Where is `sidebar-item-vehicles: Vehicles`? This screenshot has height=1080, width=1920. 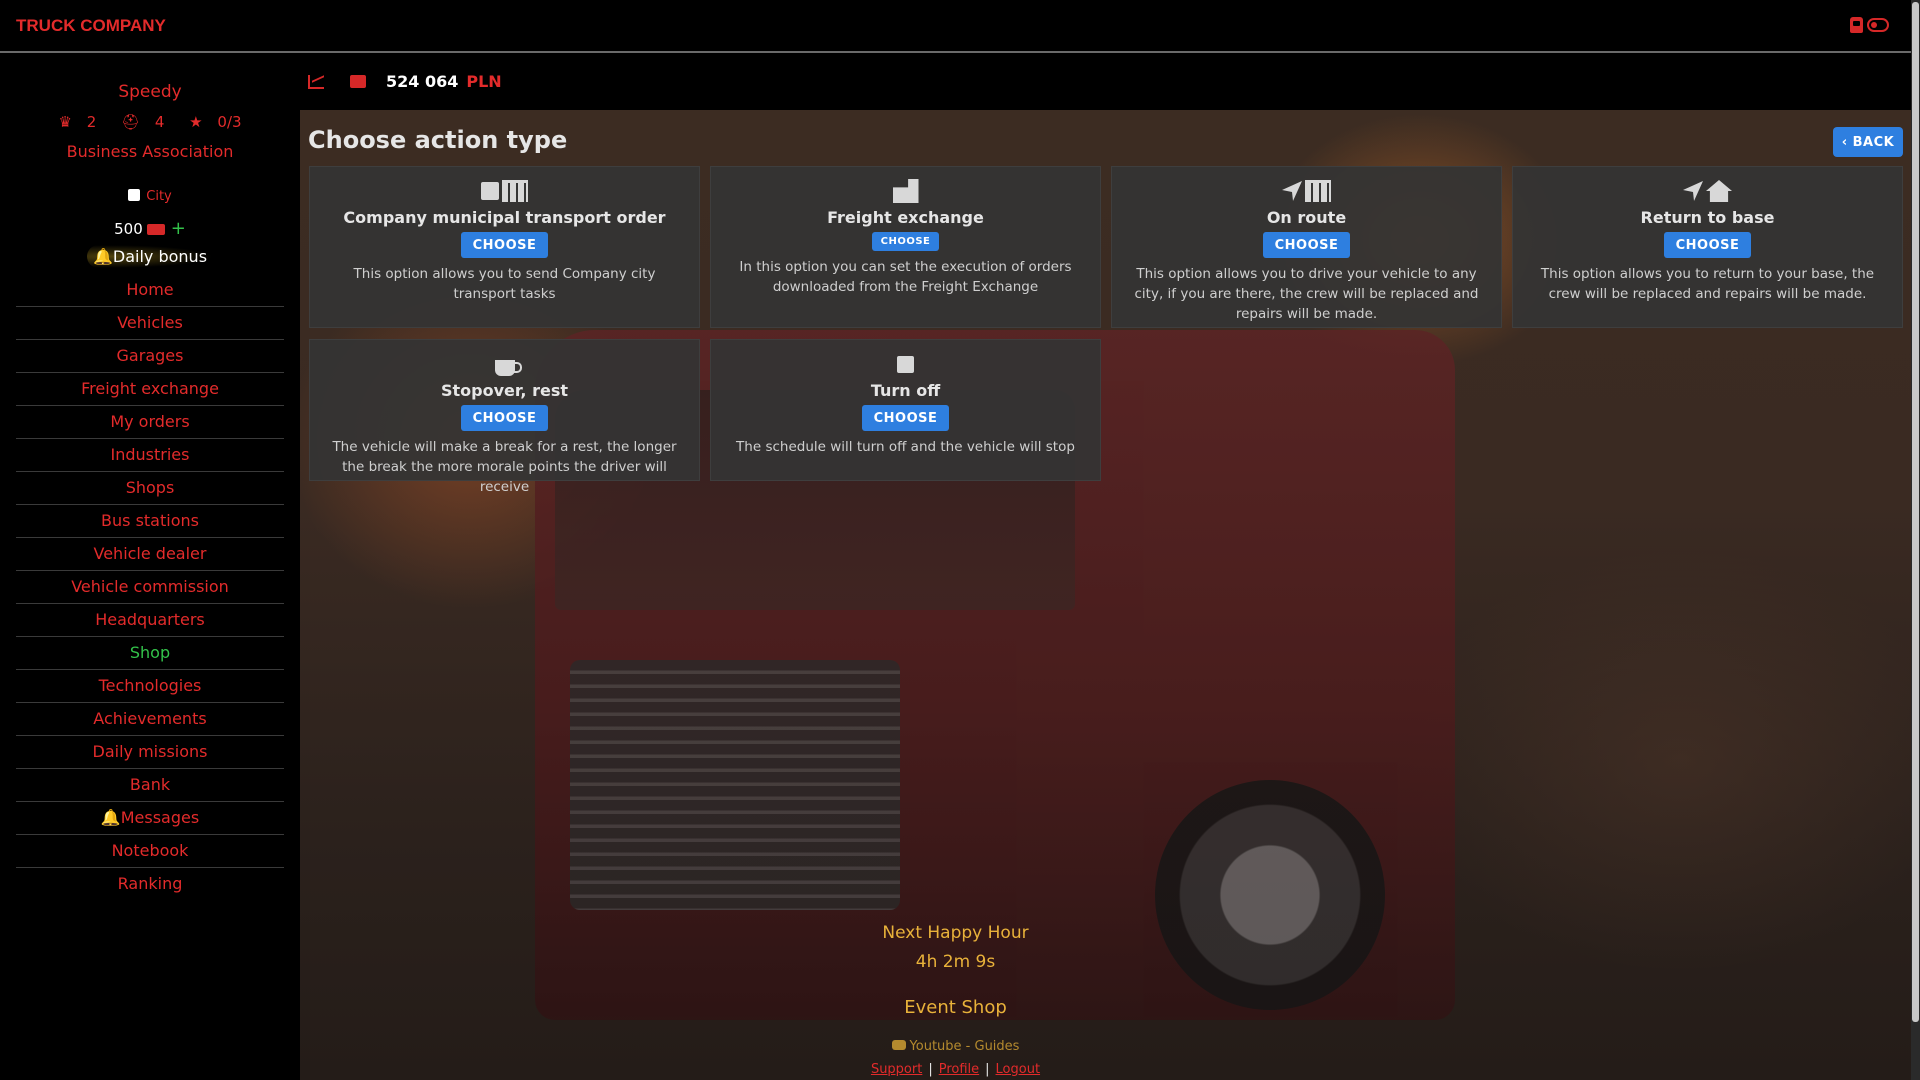 sidebar-item-vehicles: Vehicles is located at coordinates (150, 323).